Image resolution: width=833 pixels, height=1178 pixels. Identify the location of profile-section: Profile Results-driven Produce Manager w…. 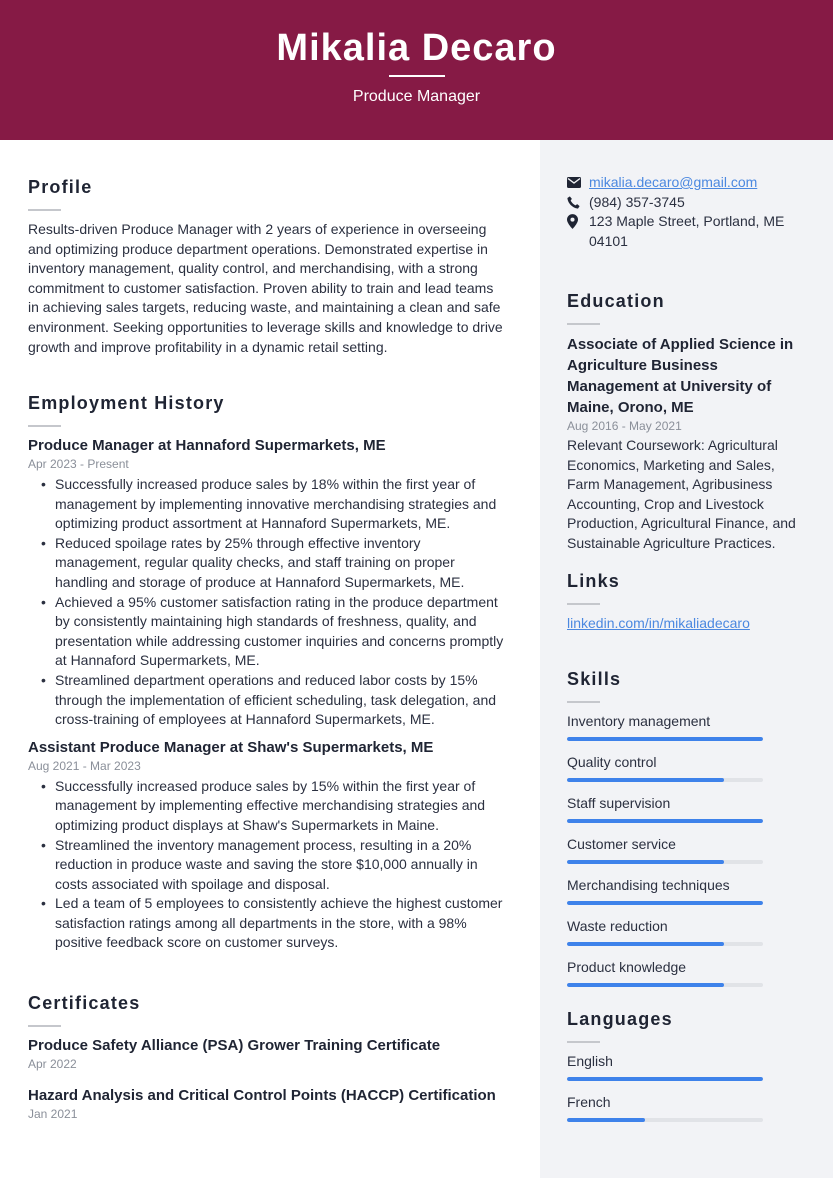
(268, 266).